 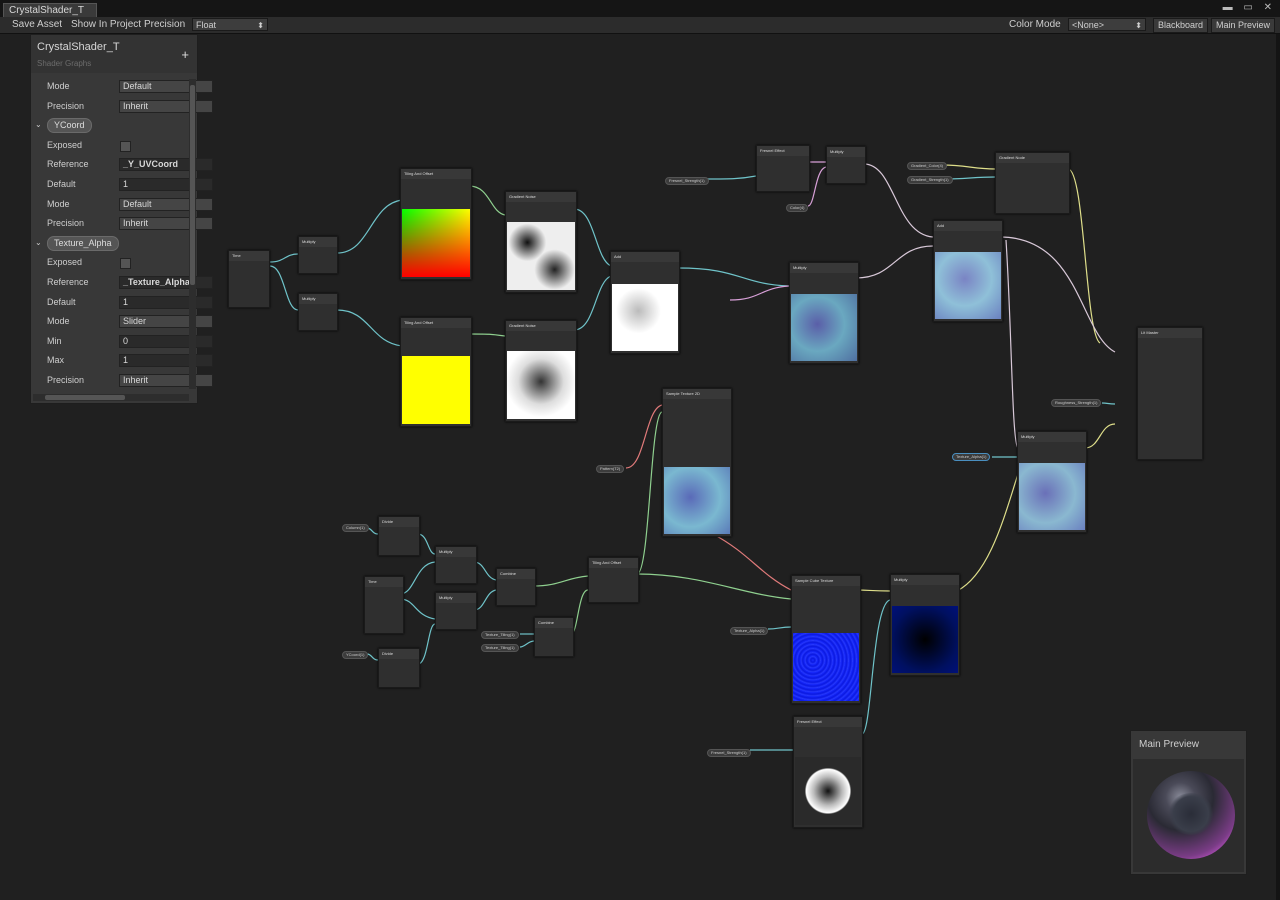 What do you see at coordinates (1181, 25) in the screenshot?
I see `blackboard-toggle-button: Blackboard` at bounding box center [1181, 25].